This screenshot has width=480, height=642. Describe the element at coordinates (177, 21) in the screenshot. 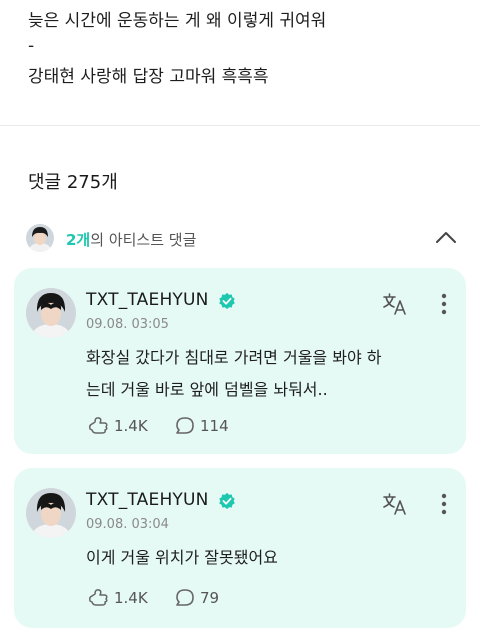

I see `post-text-line-1: 늦은 시간에 운동하는 게 왜 이렇게 귀여워` at that location.